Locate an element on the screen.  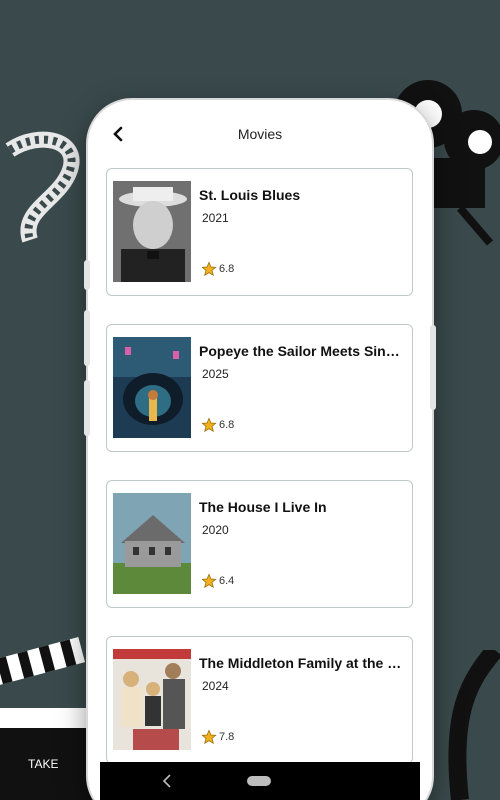
nav-home-pill is located at coordinates (259, 781).